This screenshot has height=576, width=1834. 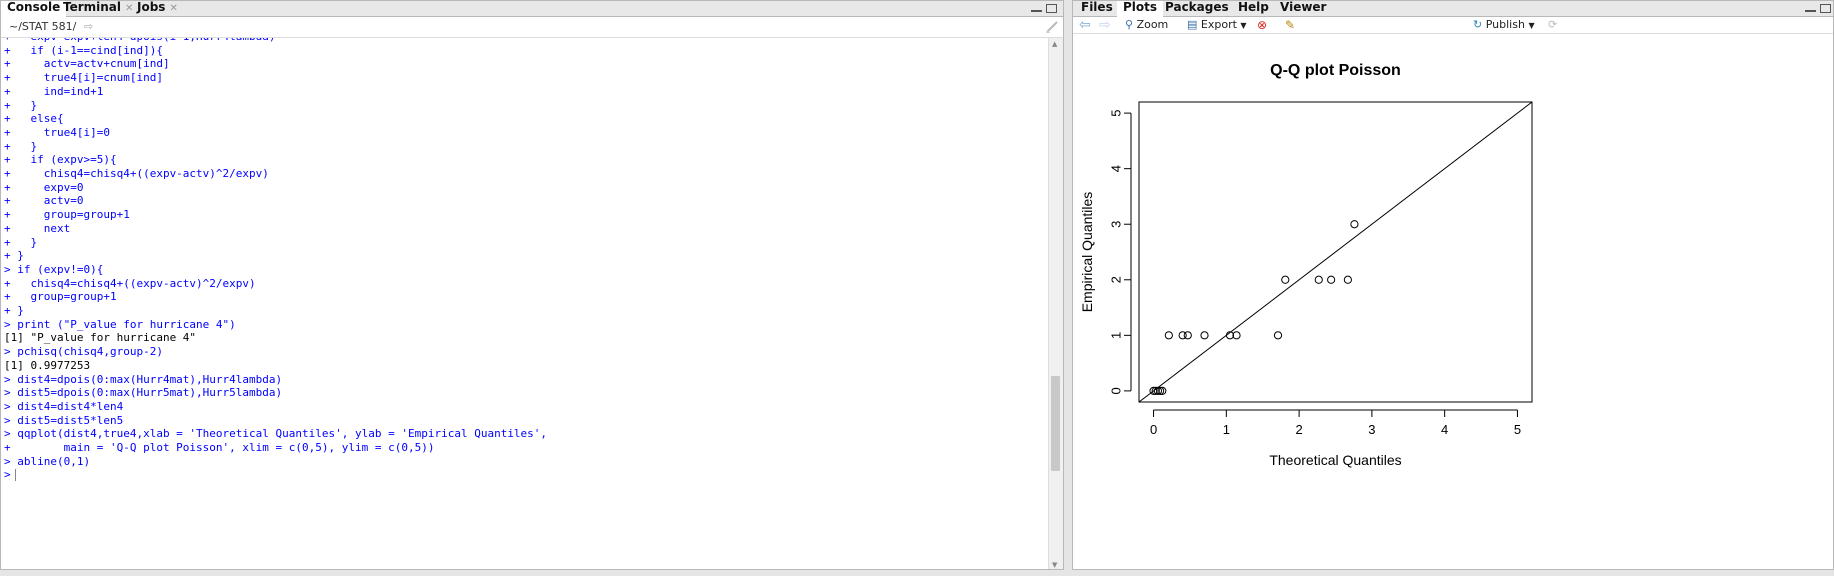 I want to click on console-command-line: + true4[i]=cnum[ind], so click(x=83, y=78).